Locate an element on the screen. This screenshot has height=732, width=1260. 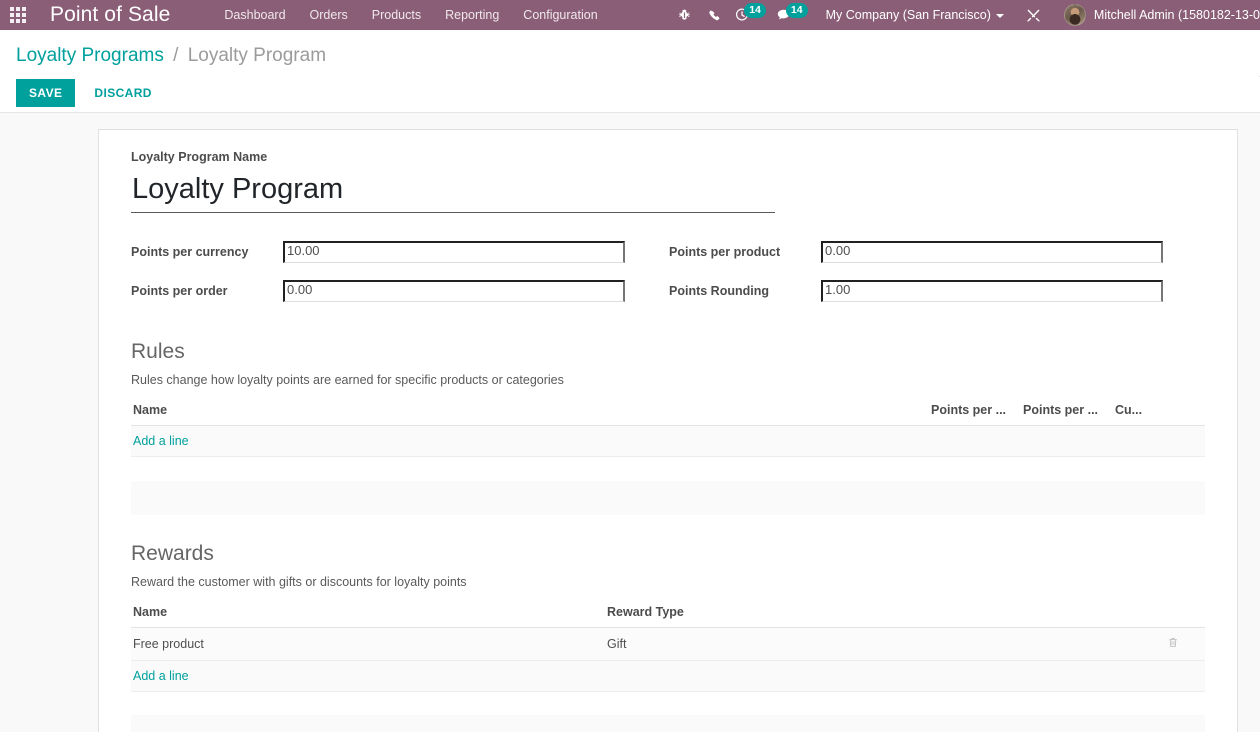
rewards-add-a-line-button: Add a line is located at coordinates (161, 676).